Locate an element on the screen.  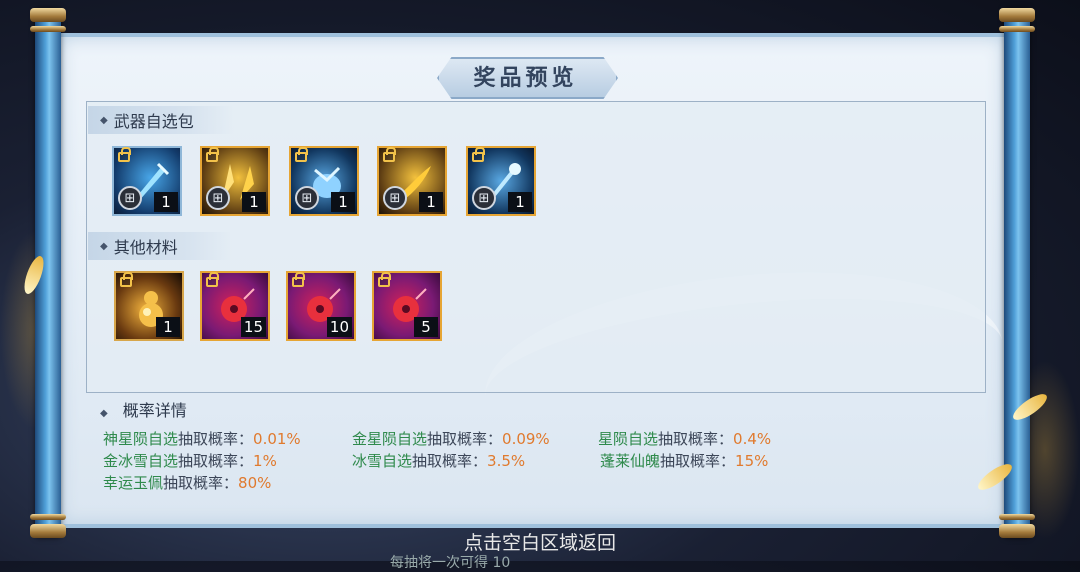
prob-value: 3.5% is located at coordinates (506, 461).